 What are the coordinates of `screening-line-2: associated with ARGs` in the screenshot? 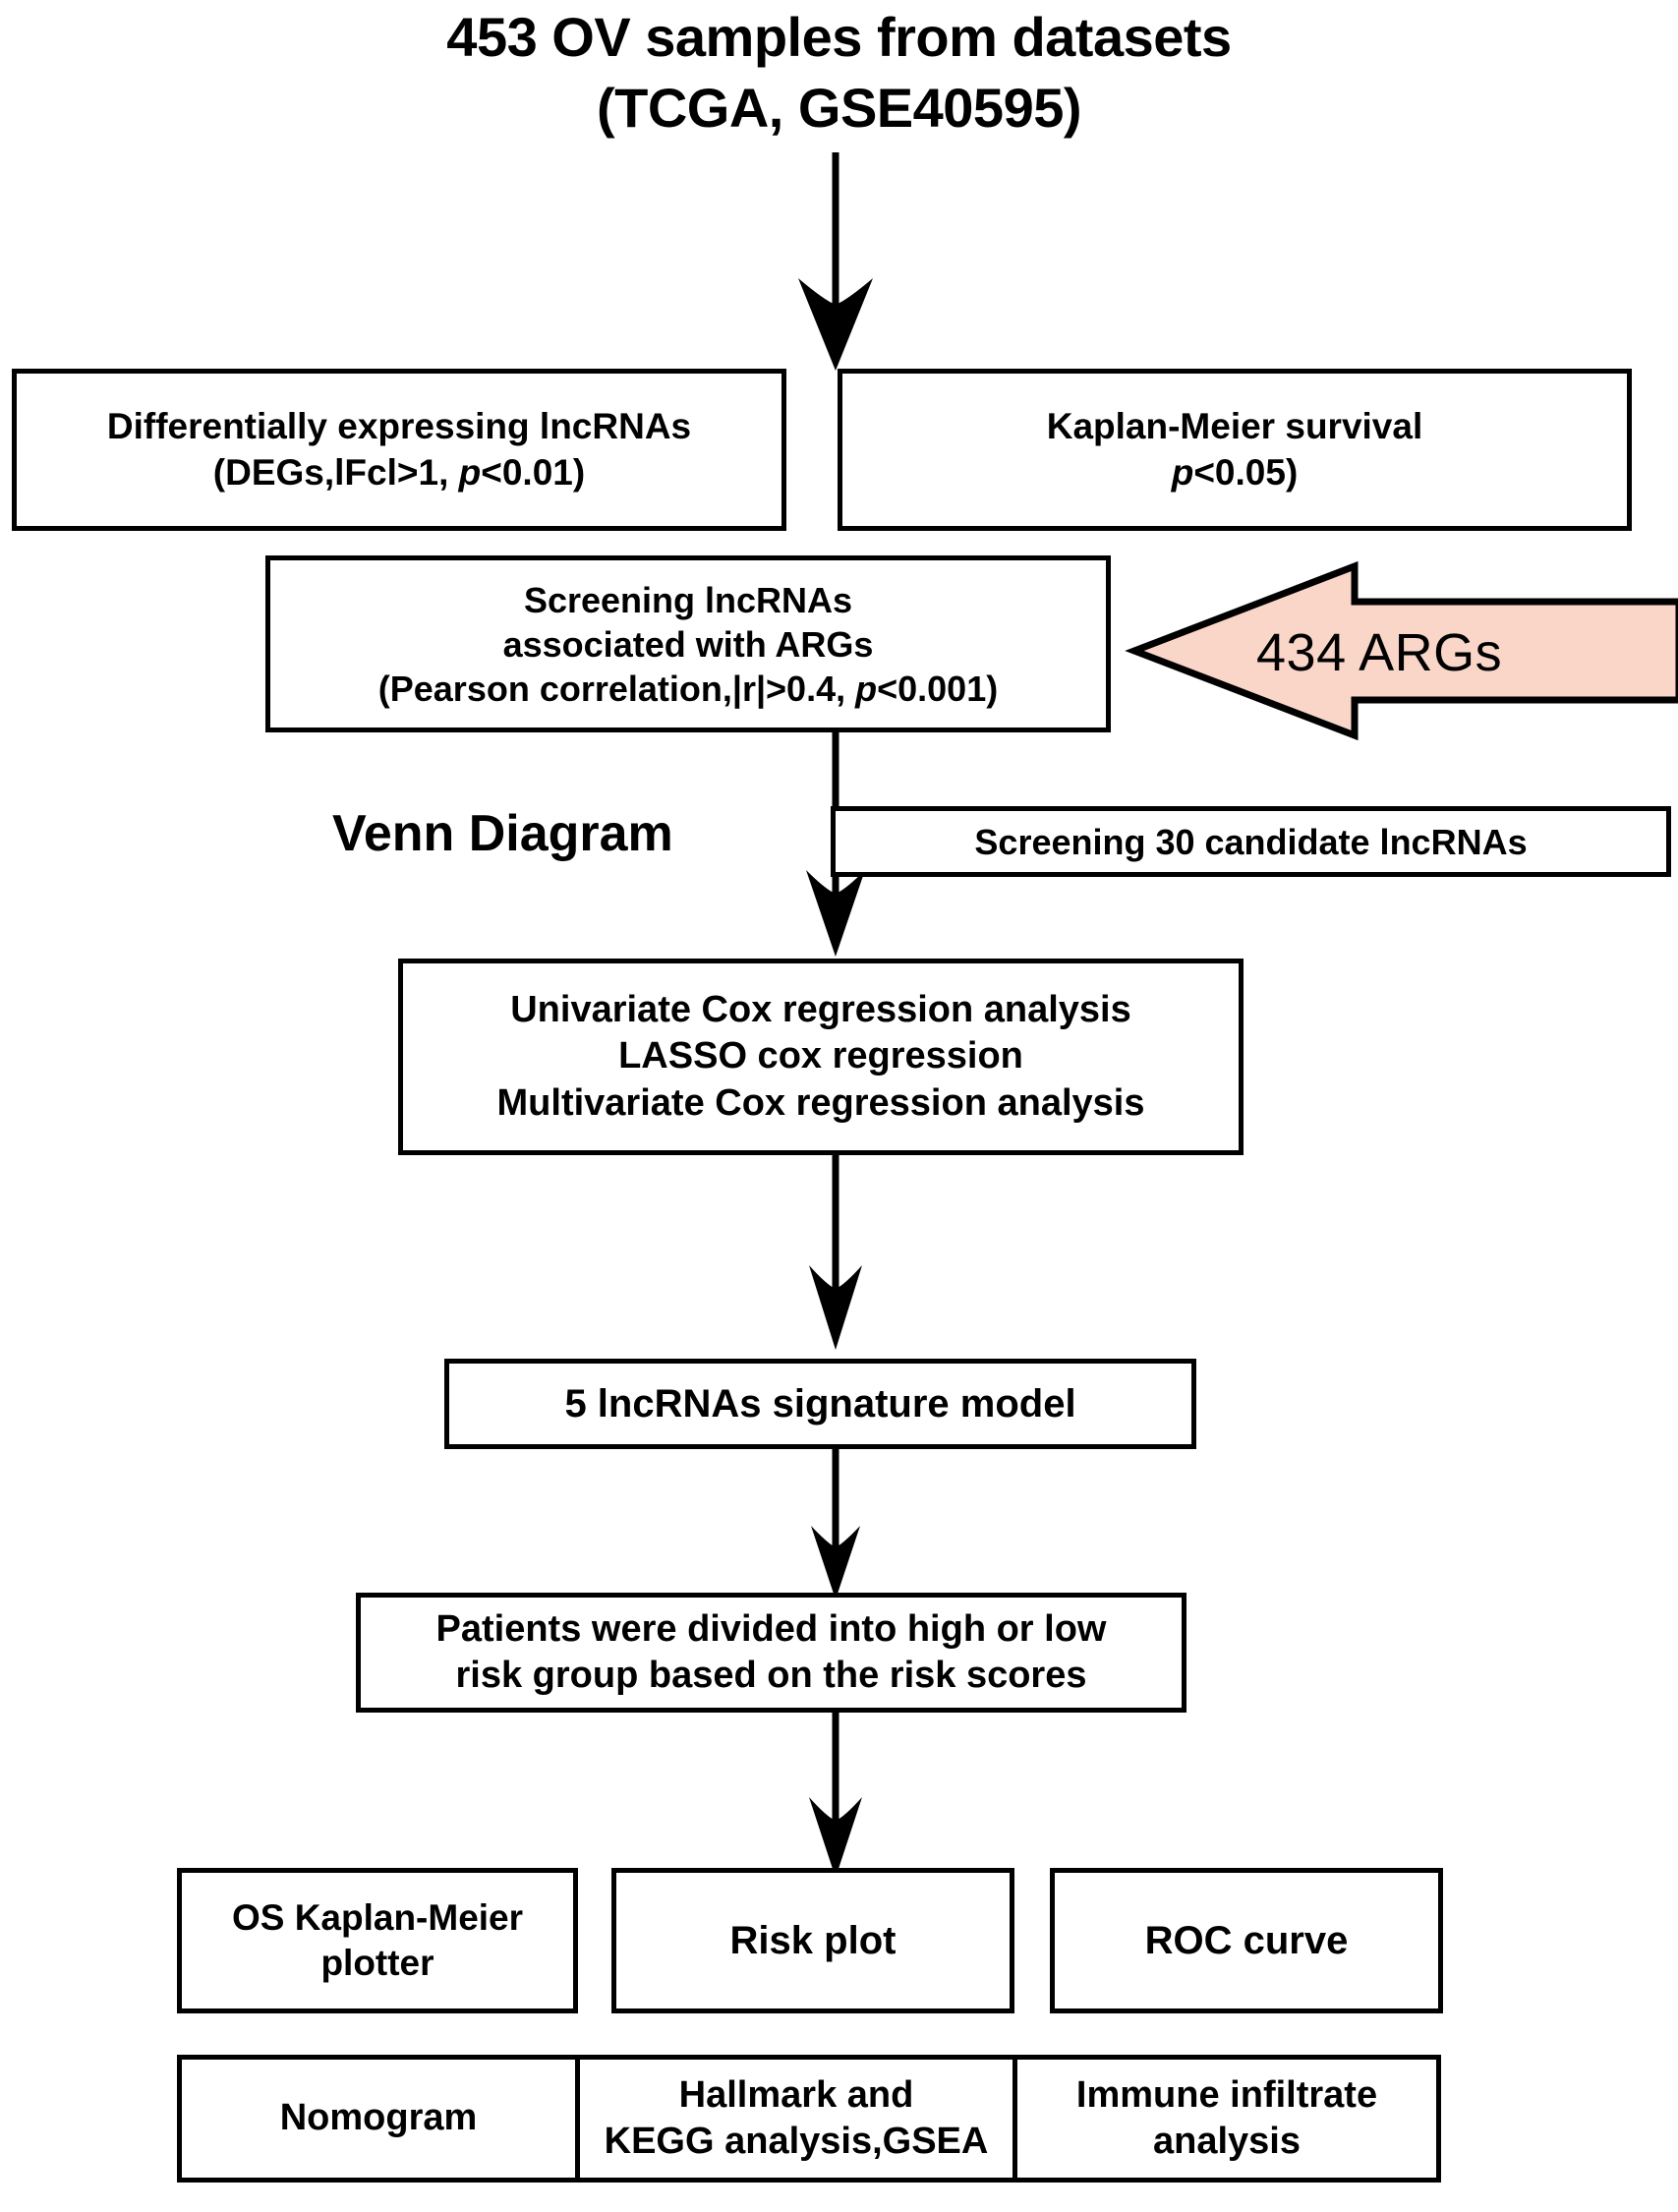 It's located at (688, 644).